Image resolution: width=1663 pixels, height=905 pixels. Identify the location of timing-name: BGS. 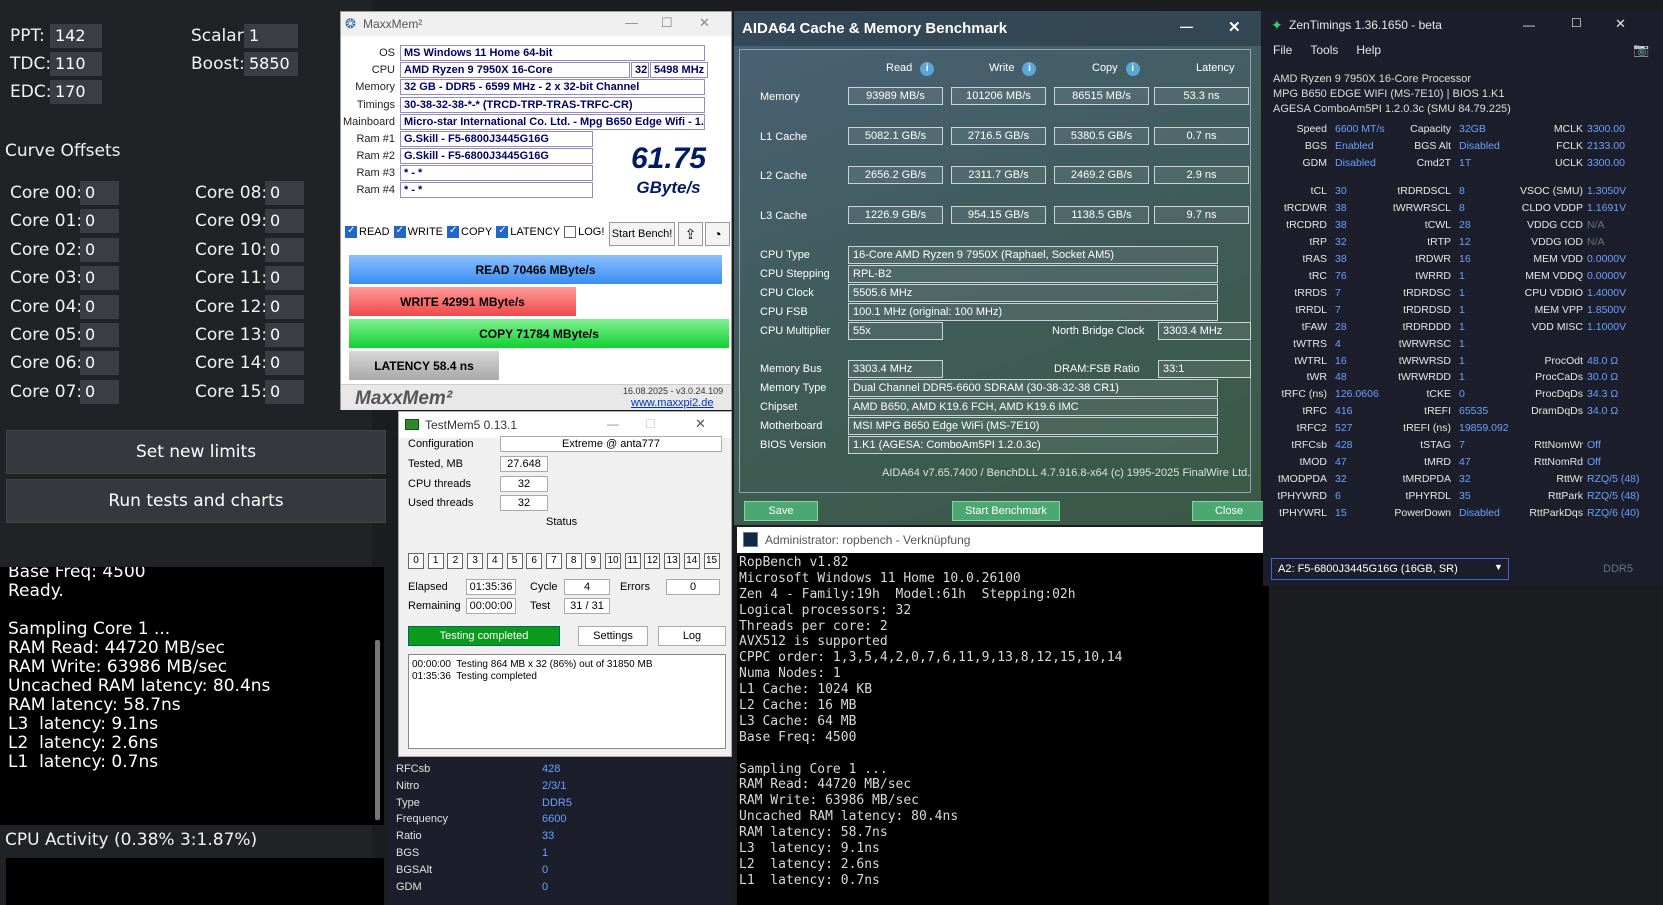
(1315, 146).